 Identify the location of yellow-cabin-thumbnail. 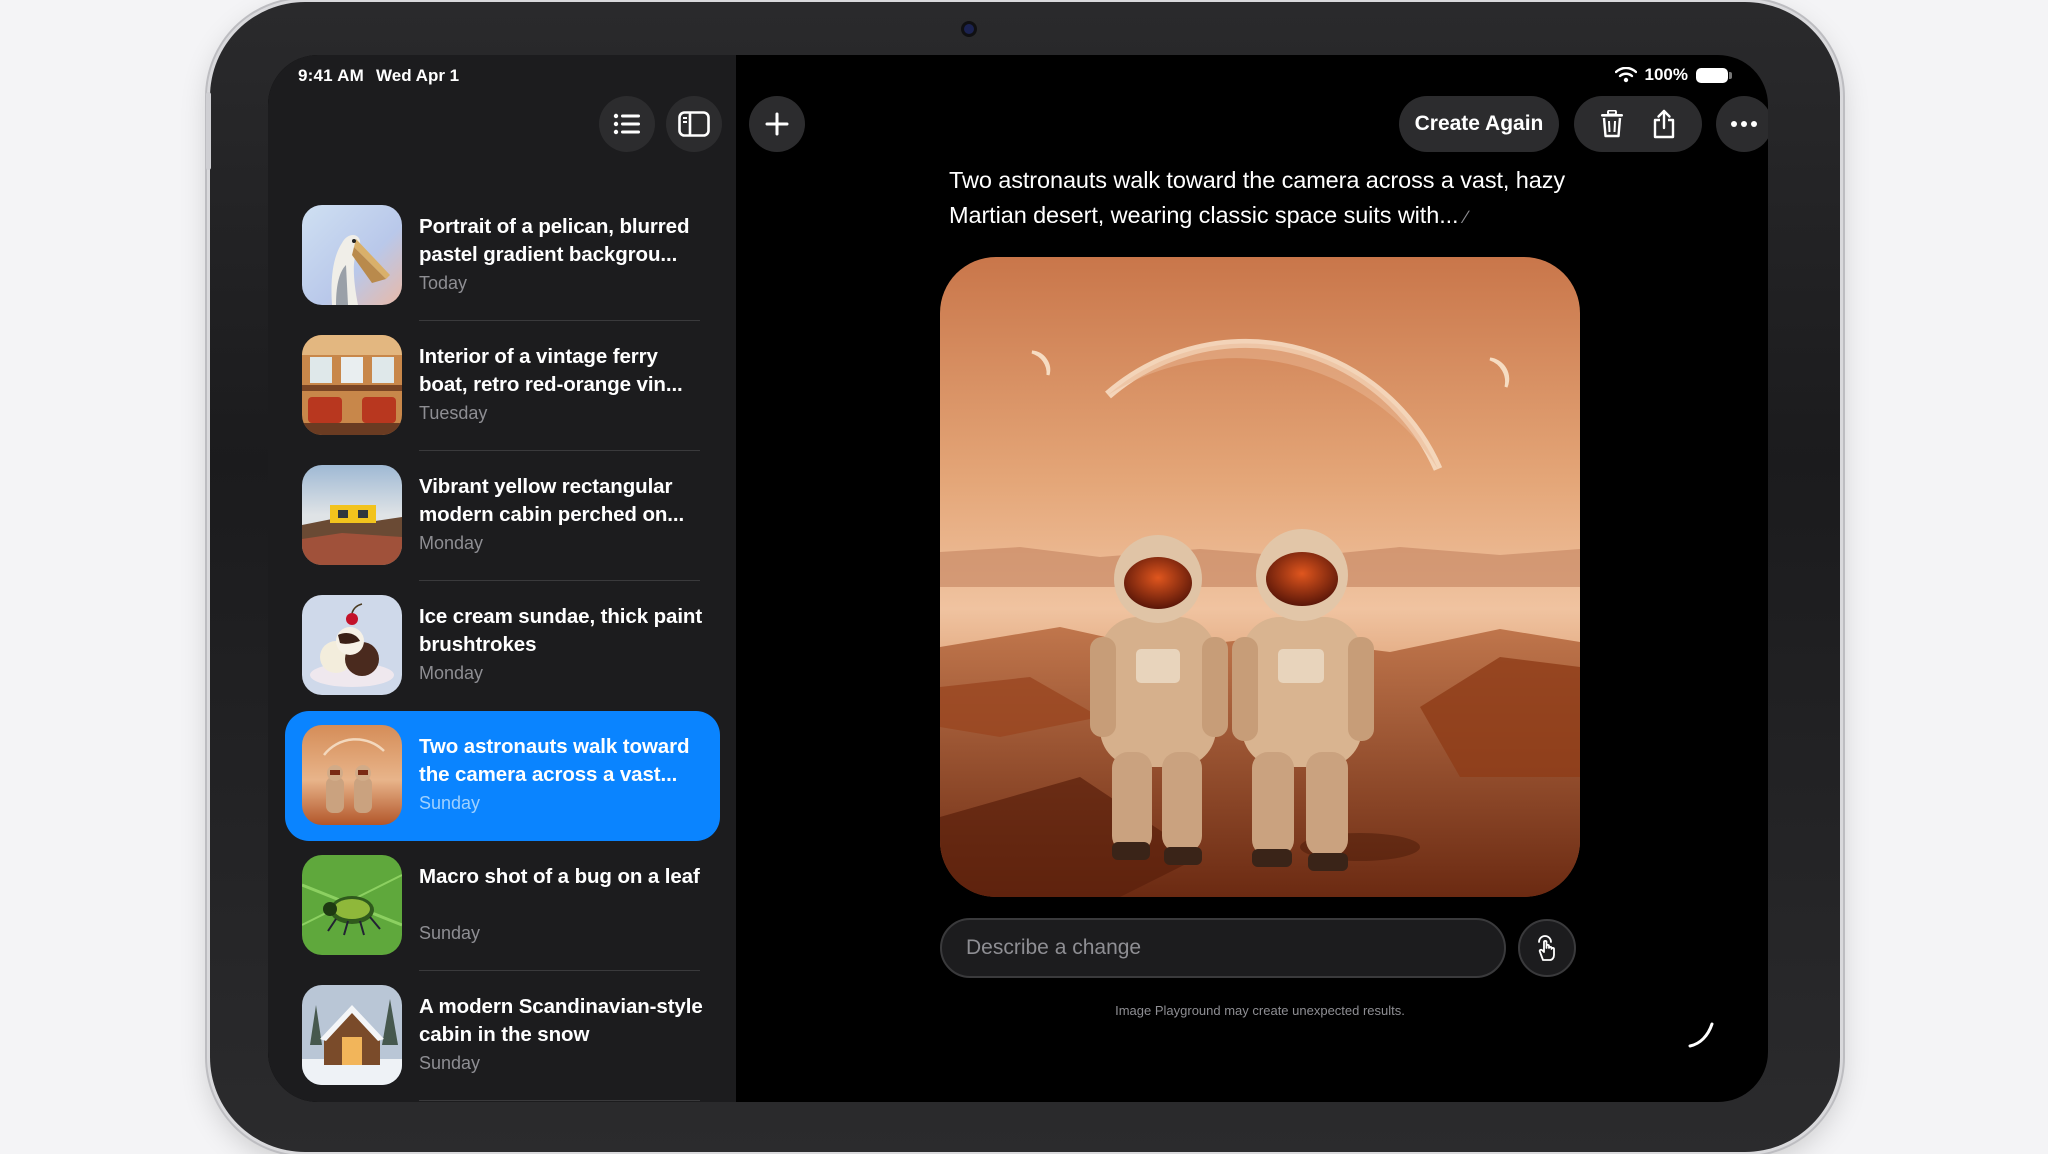
(352, 515).